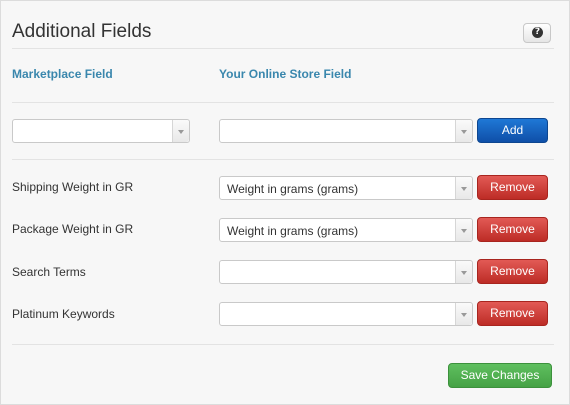 This screenshot has width=570, height=405. I want to click on marketplace-field-header: Marketplace Field, so click(62, 74).